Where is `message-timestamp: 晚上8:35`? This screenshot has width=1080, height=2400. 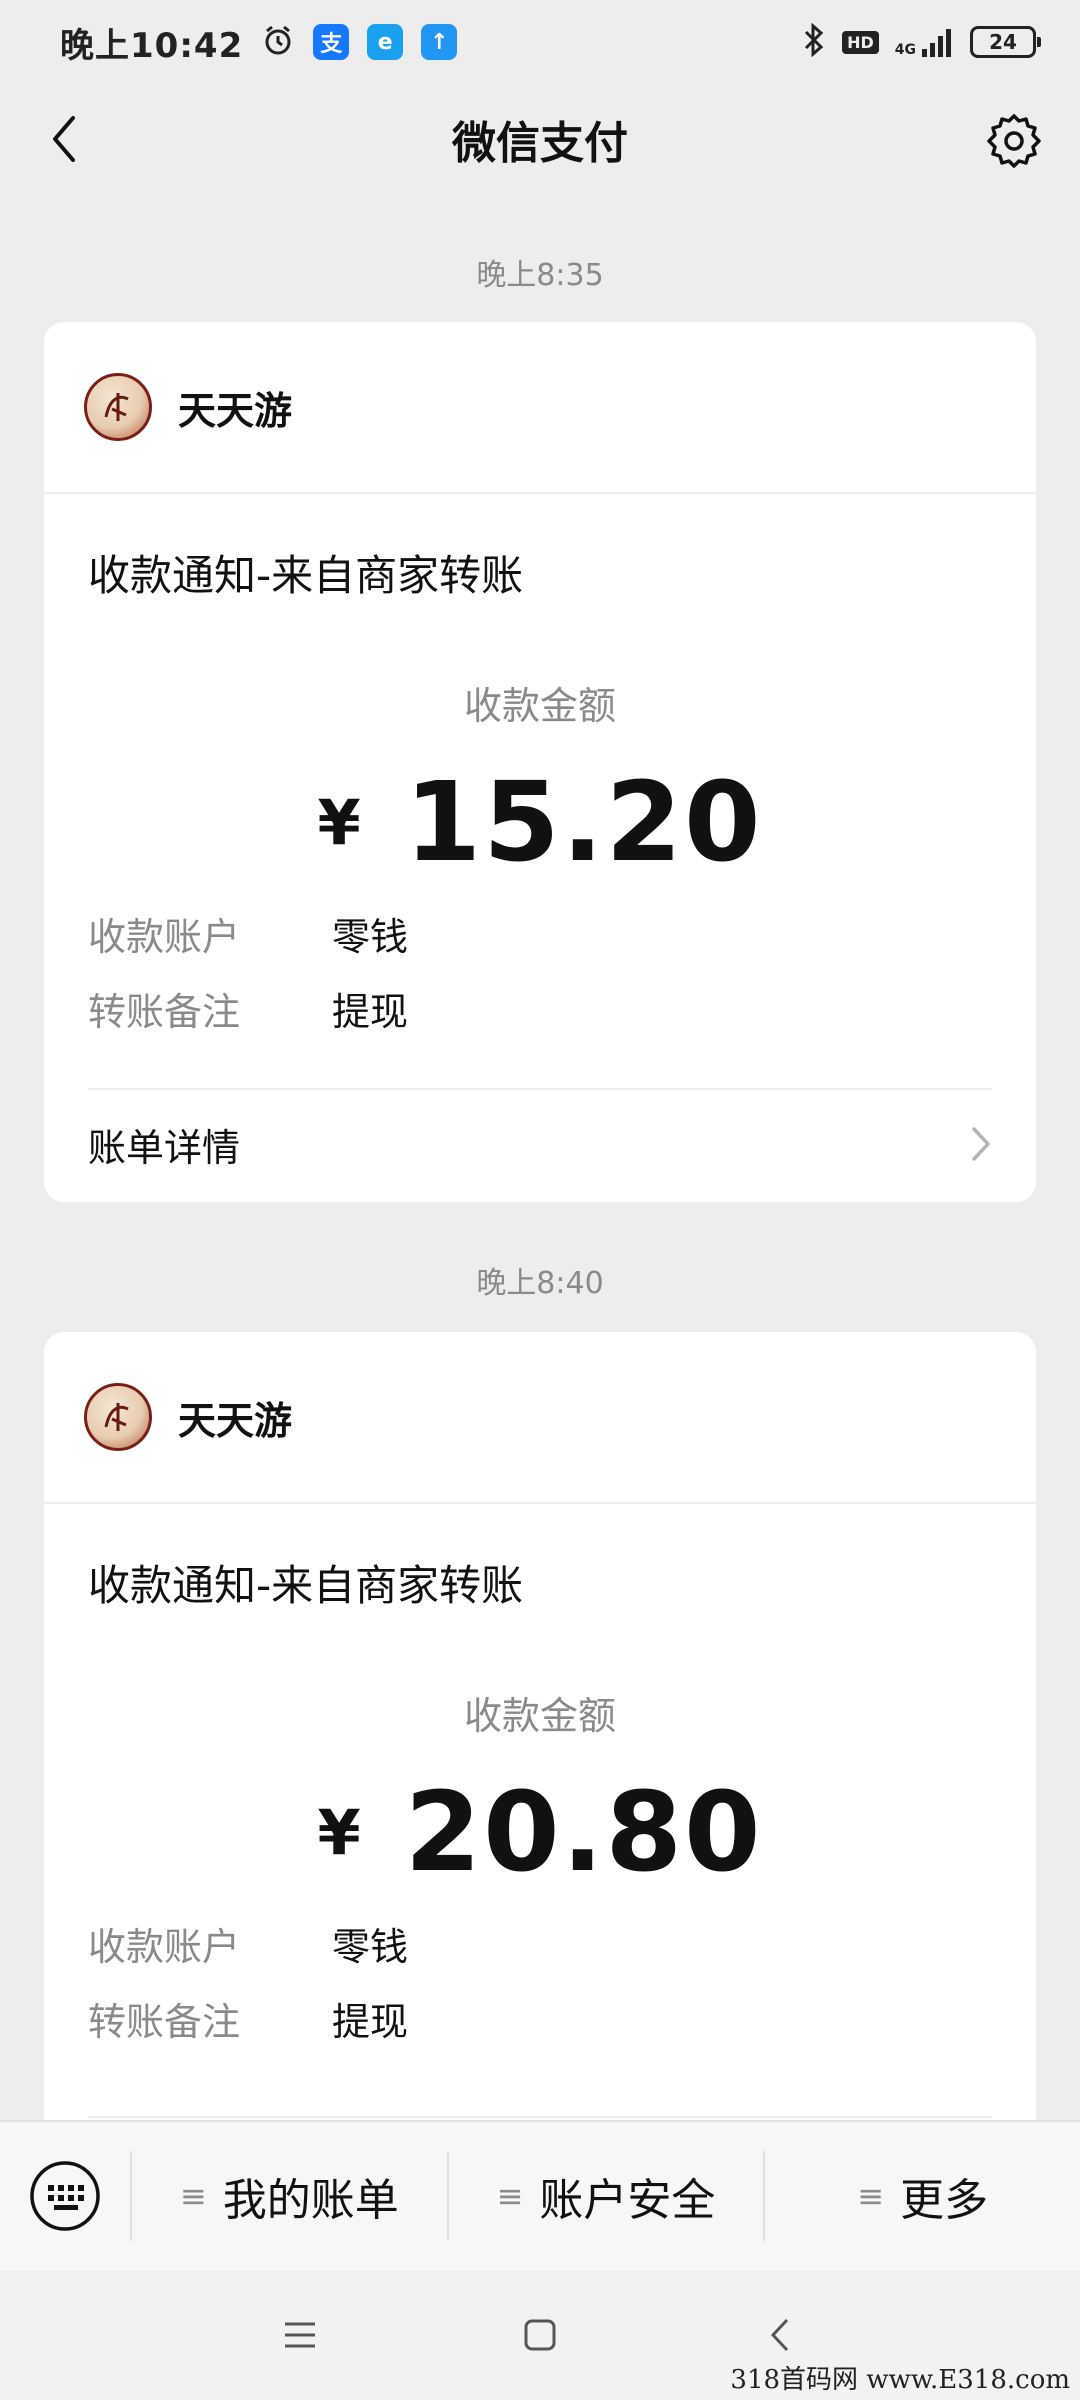 message-timestamp: 晚上8:35 is located at coordinates (540, 275).